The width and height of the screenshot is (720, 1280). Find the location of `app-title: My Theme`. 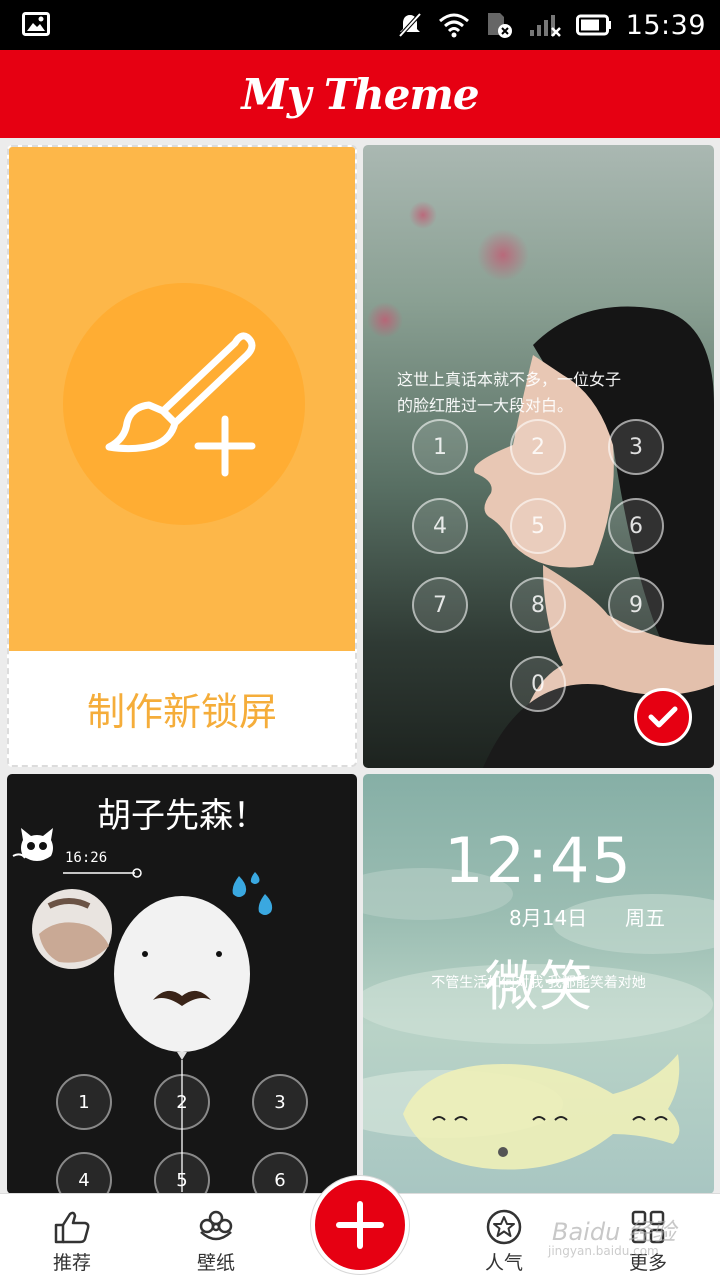

app-title: My Theme is located at coordinates (360, 94).